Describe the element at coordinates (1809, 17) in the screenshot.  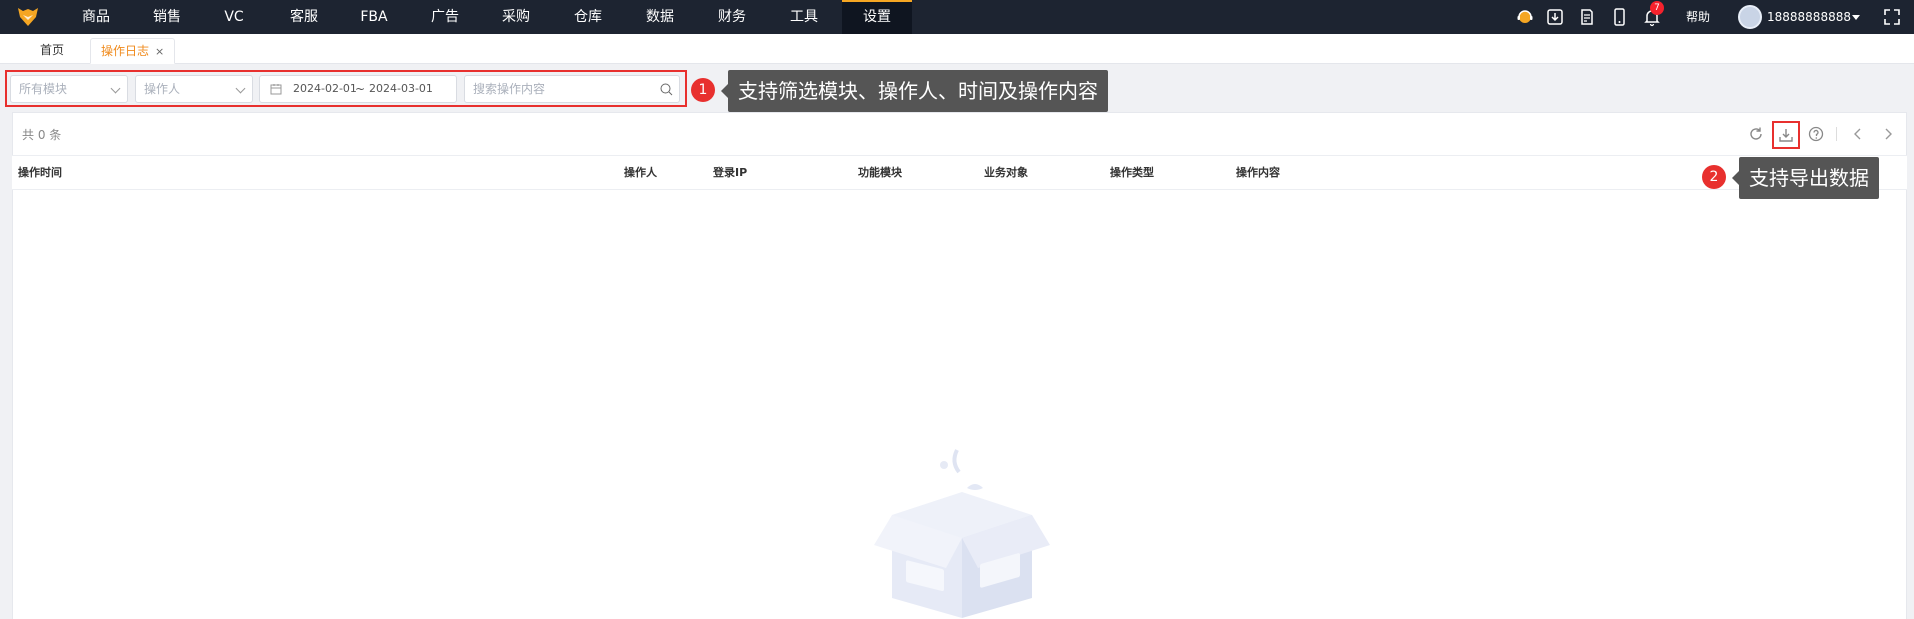
I see `username: 18888888888` at that location.